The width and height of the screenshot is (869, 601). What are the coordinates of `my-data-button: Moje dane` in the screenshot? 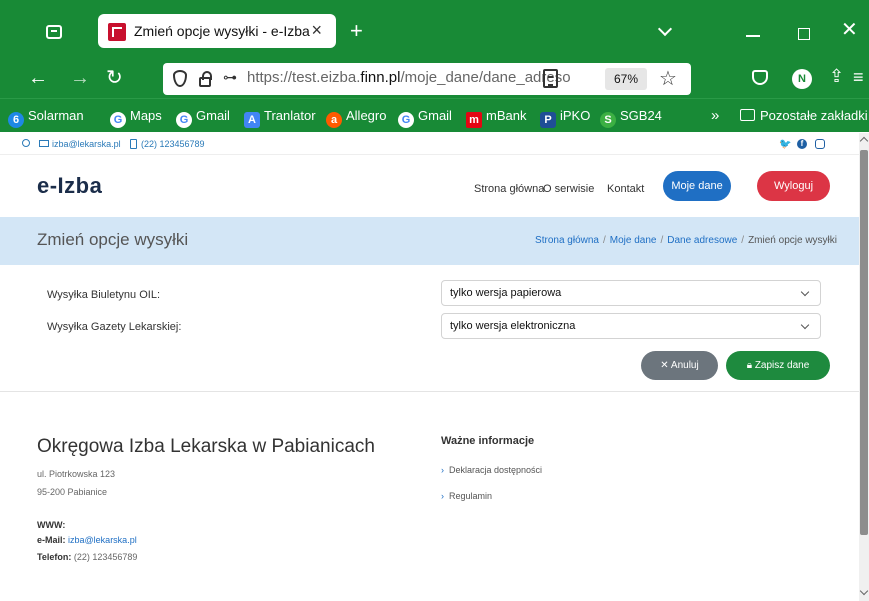 It's located at (697, 186).